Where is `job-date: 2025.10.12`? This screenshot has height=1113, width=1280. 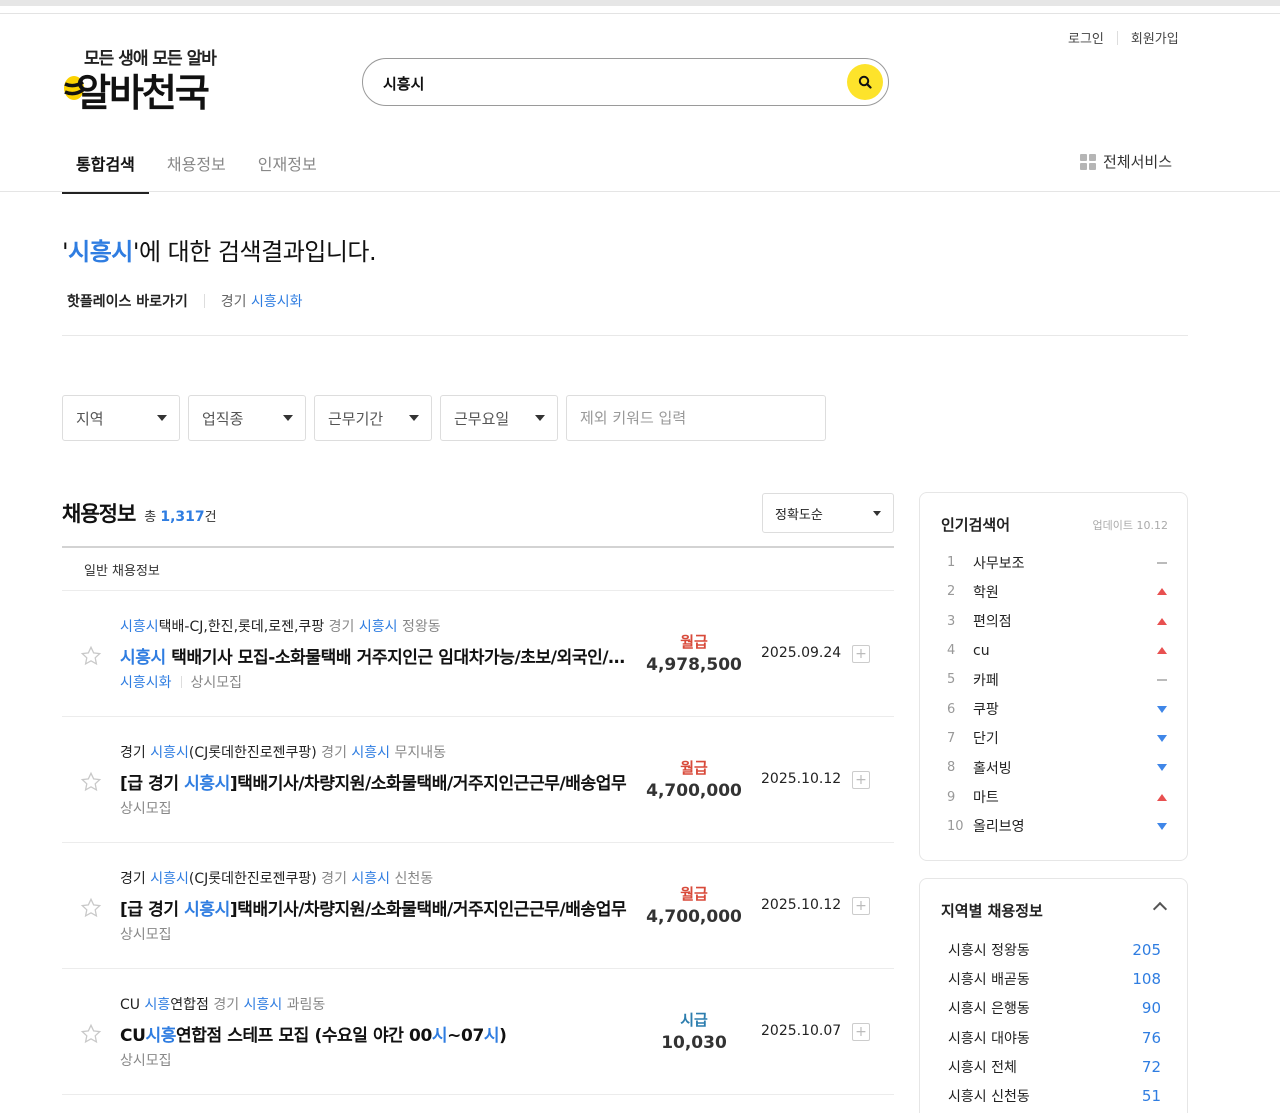 job-date: 2025.10.12 is located at coordinates (801, 905).